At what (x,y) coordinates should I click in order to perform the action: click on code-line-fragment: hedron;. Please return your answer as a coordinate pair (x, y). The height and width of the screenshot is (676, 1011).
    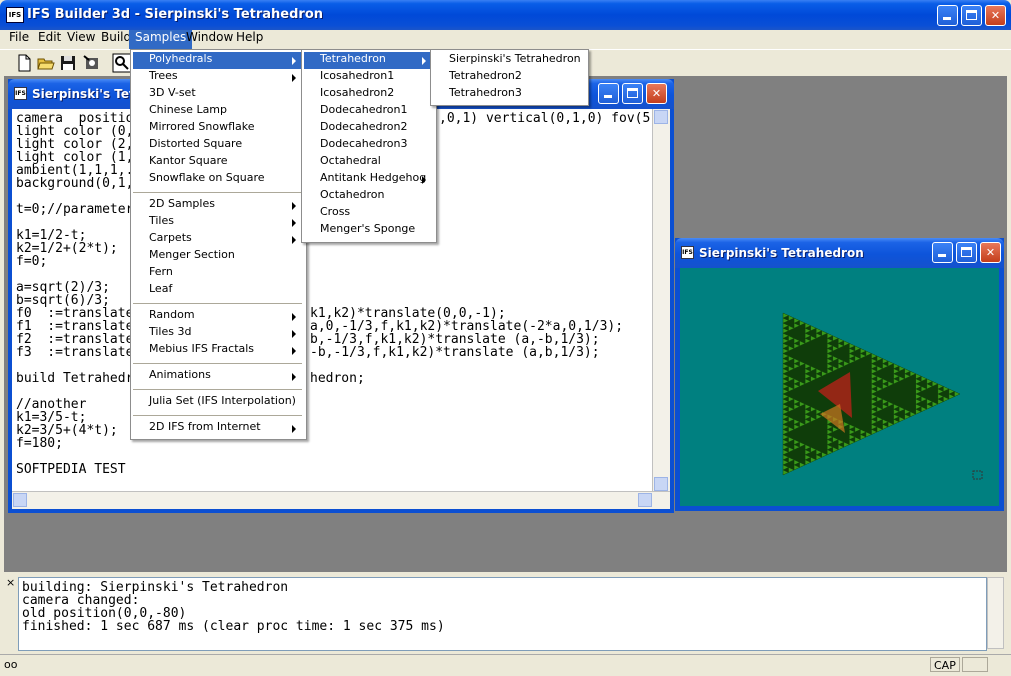
    Looking at the image, I should click on (337, 378).